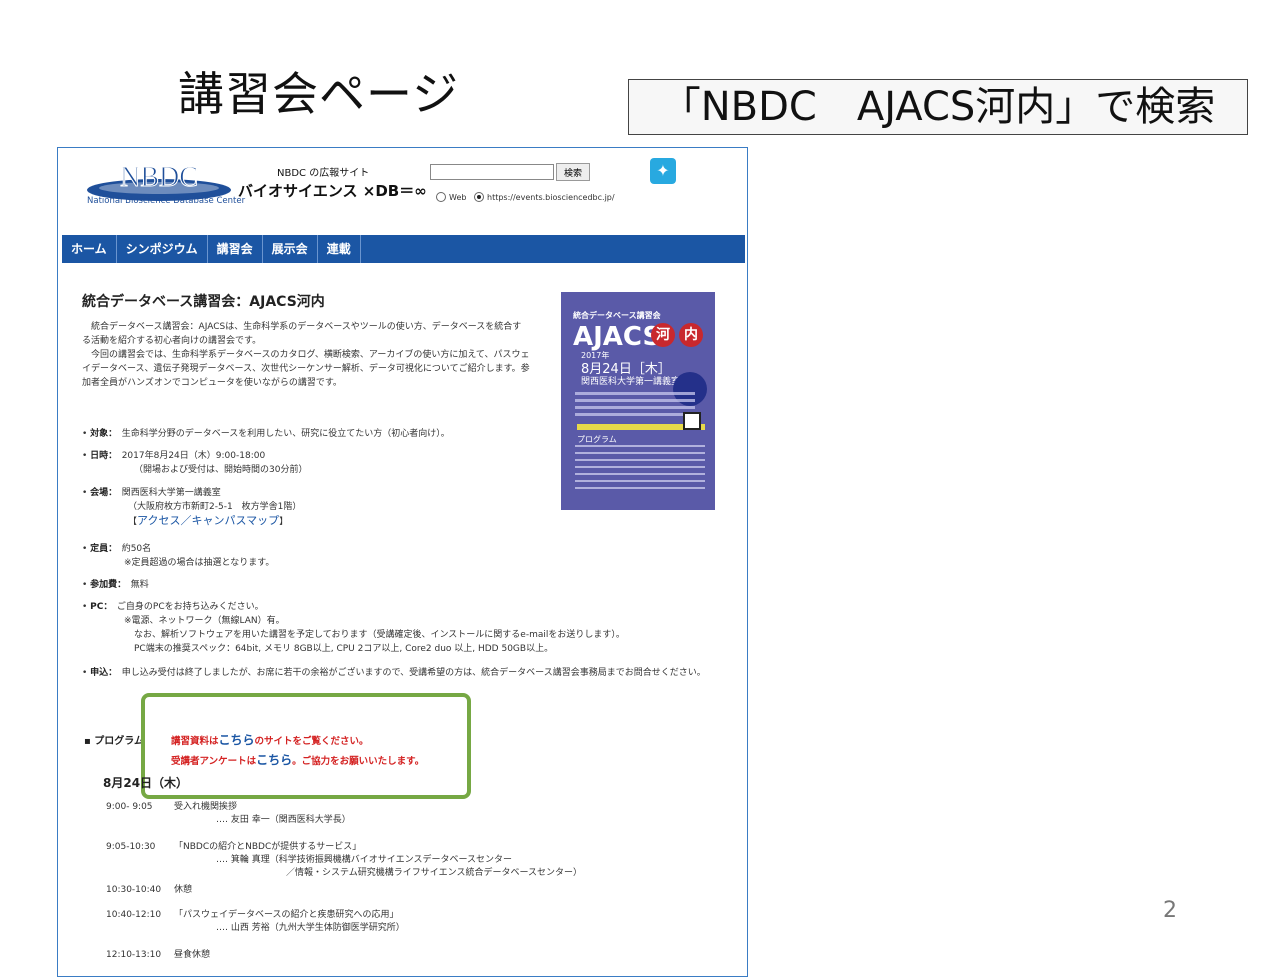 Image resolution: width=1280 pixels, height=977 pixels. I want to click on fee-value: 無料, so click(139, 585).